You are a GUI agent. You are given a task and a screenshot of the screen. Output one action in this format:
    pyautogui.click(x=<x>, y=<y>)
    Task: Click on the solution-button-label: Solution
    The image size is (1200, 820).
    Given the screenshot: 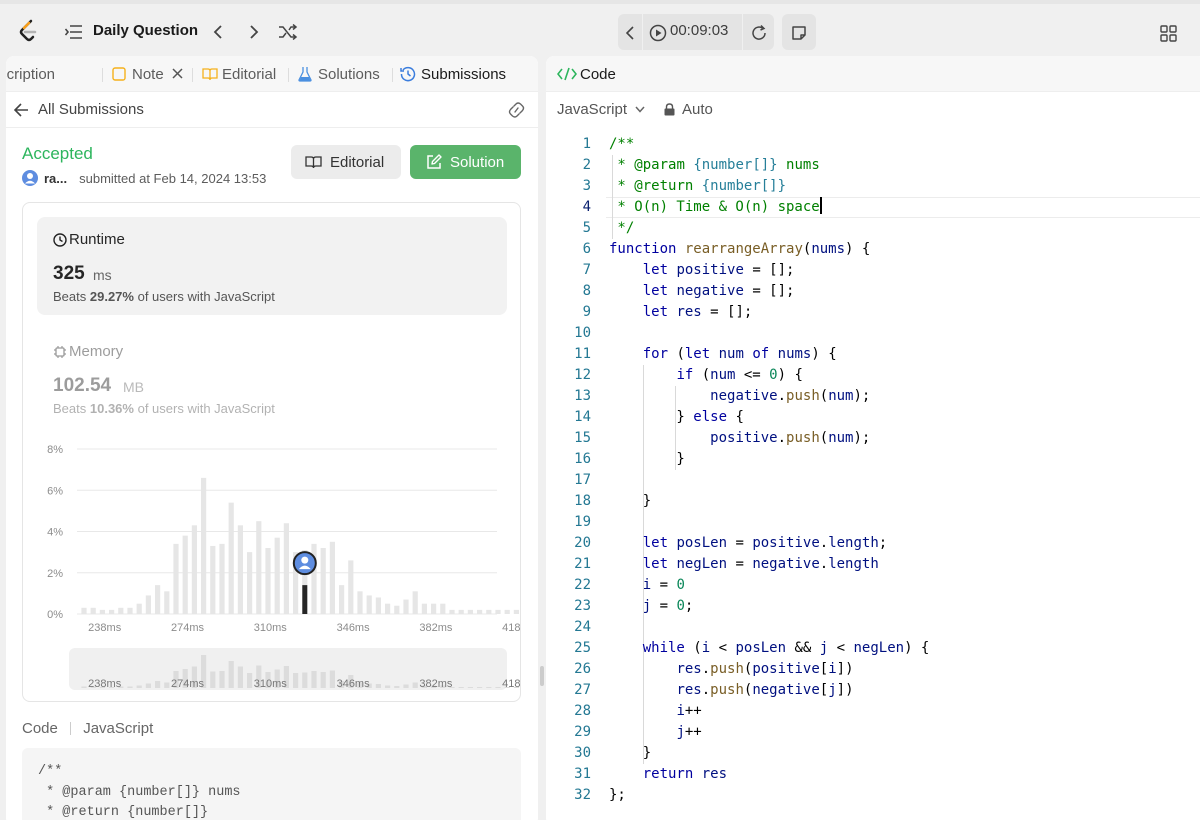 What is the action you would take?
    pyautogui.click(x=477, y=162)
    